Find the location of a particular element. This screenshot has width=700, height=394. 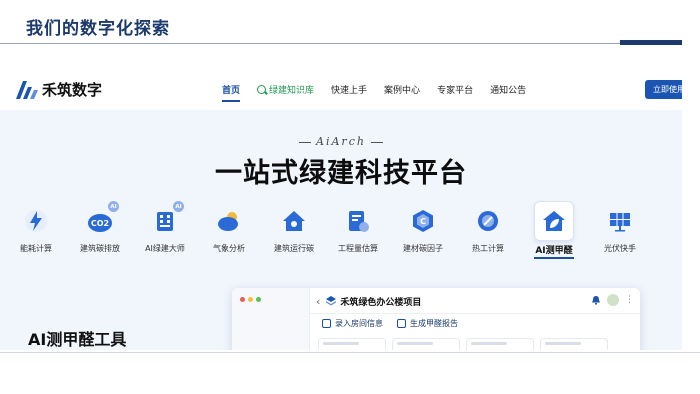

slide-title-rule is located at coordinates (341, 43).